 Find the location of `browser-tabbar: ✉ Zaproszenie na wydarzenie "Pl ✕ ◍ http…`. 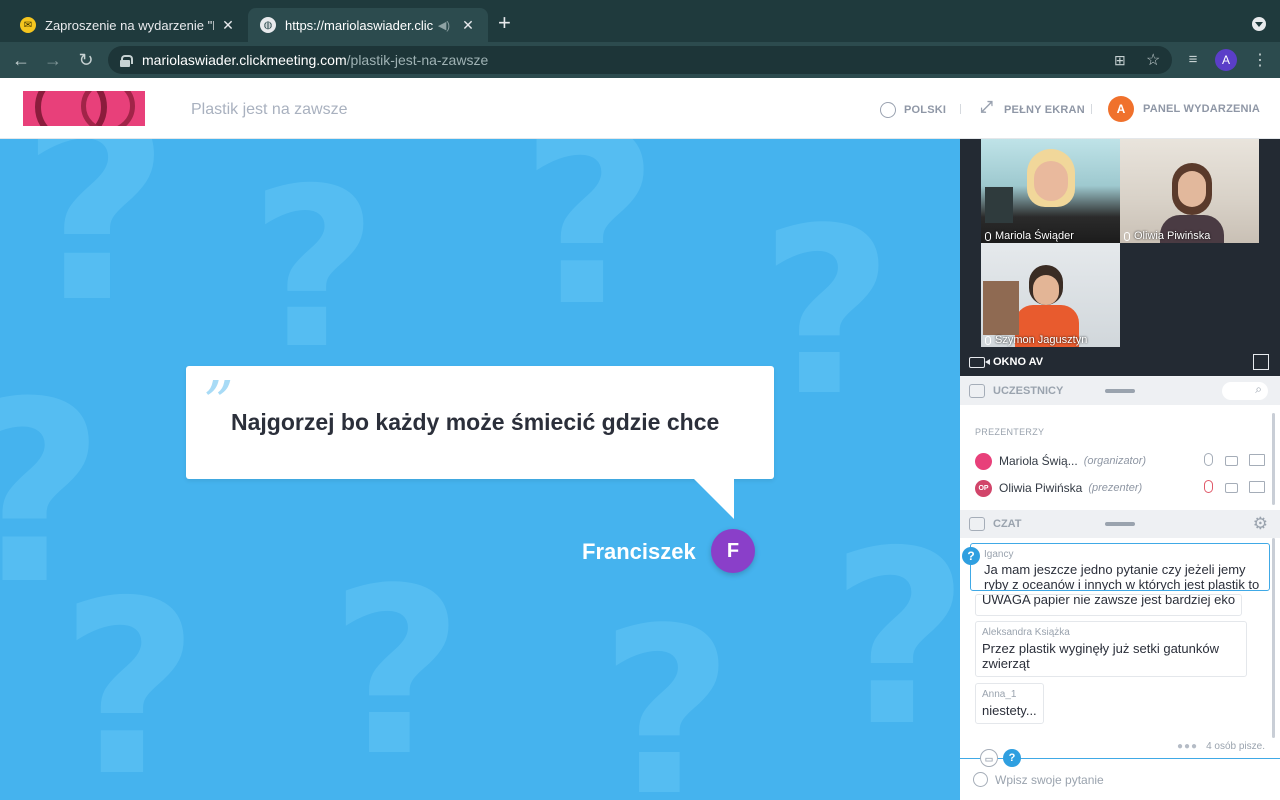

browser-tabbar: ✉ Zaproszenie na wydarzenie "Pl ✕ ◍ http… is located at coordinates (640, 21).